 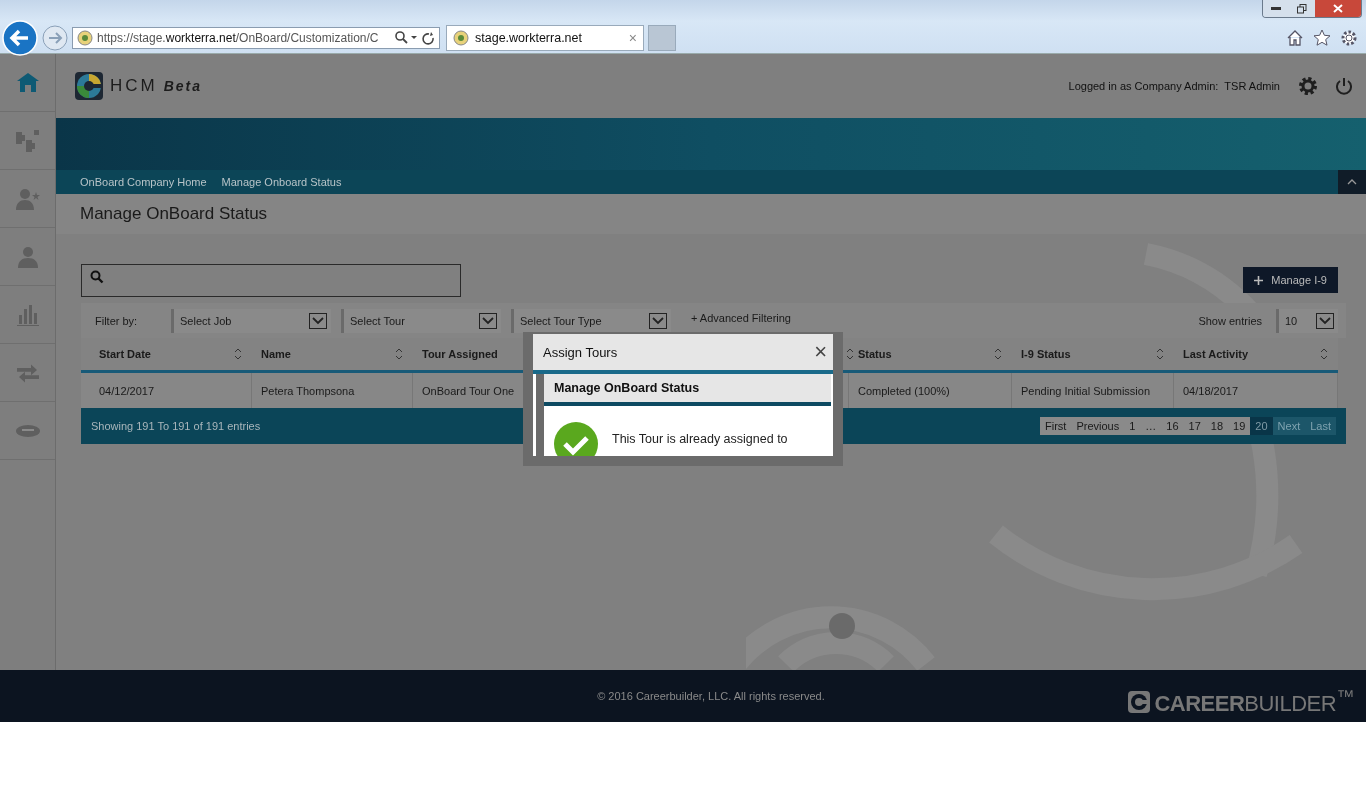 What do you see at coordinates (700, 439) in the screenshot?
I see `dialog-message: This Tour is already assigned to` at bounding box center [700, 439].